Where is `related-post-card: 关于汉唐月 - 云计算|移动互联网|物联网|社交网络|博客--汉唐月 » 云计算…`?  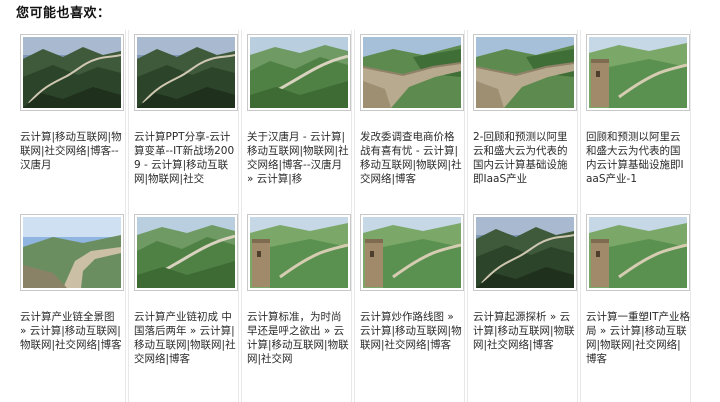
related-post-card: 关于汉唐月 - 云计算|移动互联网|物联网|社交网络|博客--汉唐月 » 云计算… is located at coordinates (296, 122).